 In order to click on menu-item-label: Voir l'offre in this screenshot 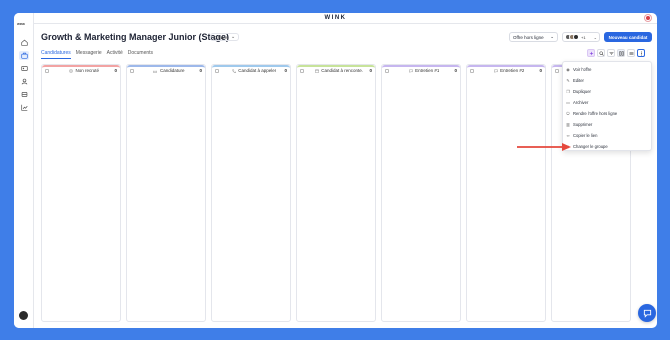, I will do `click(582, 69)`.